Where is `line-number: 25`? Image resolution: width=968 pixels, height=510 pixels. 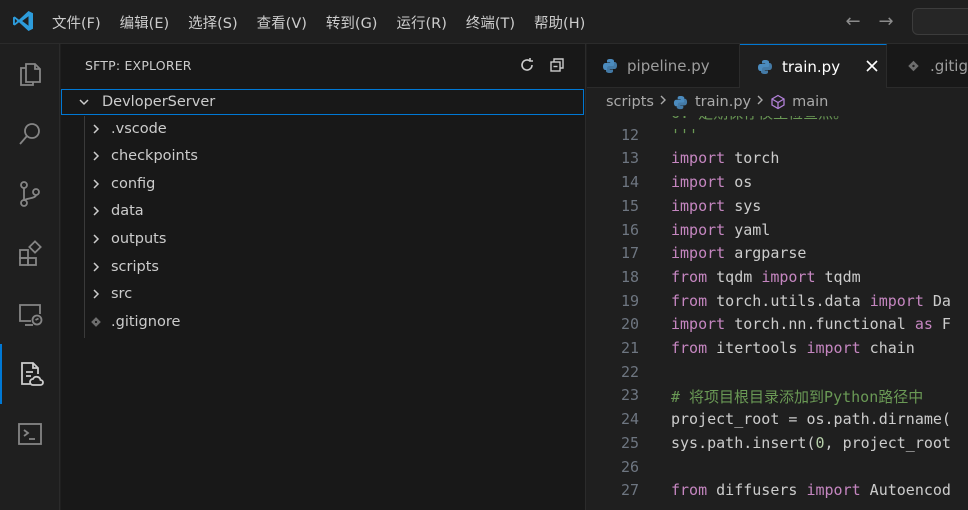
line-number: 25 is located at coordinates (629, 442).